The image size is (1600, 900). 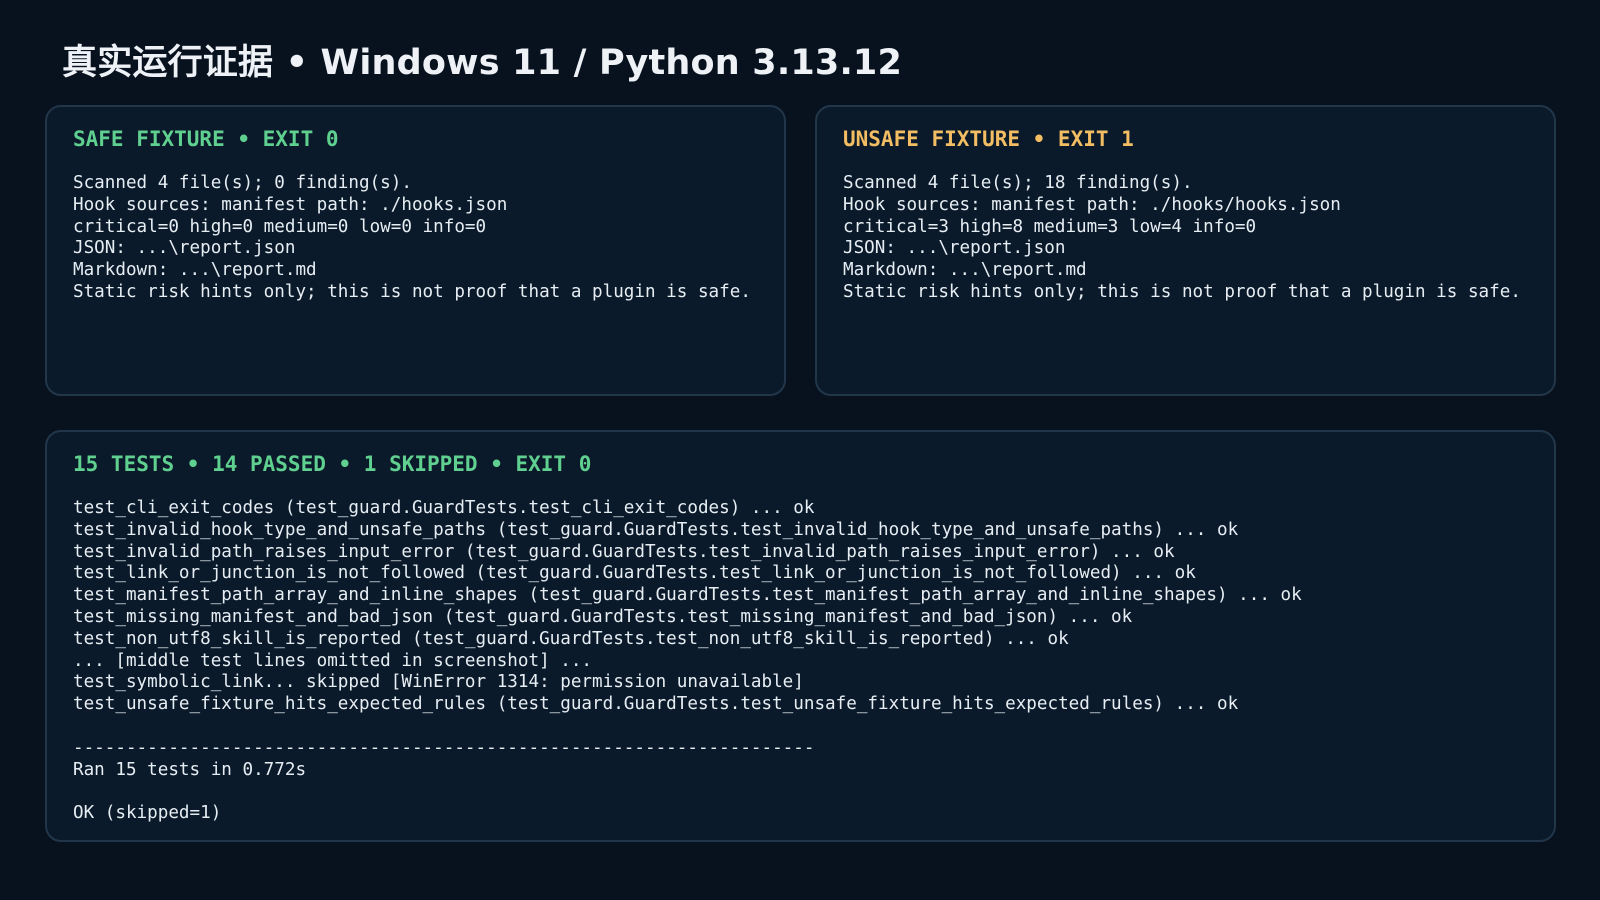 What do you see at coordinates (190, 769) in the screenshot?
I see `test-output-line: Ran 15 tests in 0.772s` at bounding box center [190, 769].